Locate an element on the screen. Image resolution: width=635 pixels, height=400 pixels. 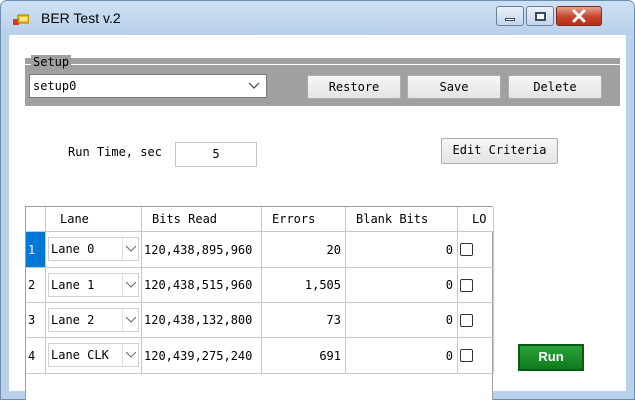
title-bar: BER Test v.2 is located at coordinates (317, 18).